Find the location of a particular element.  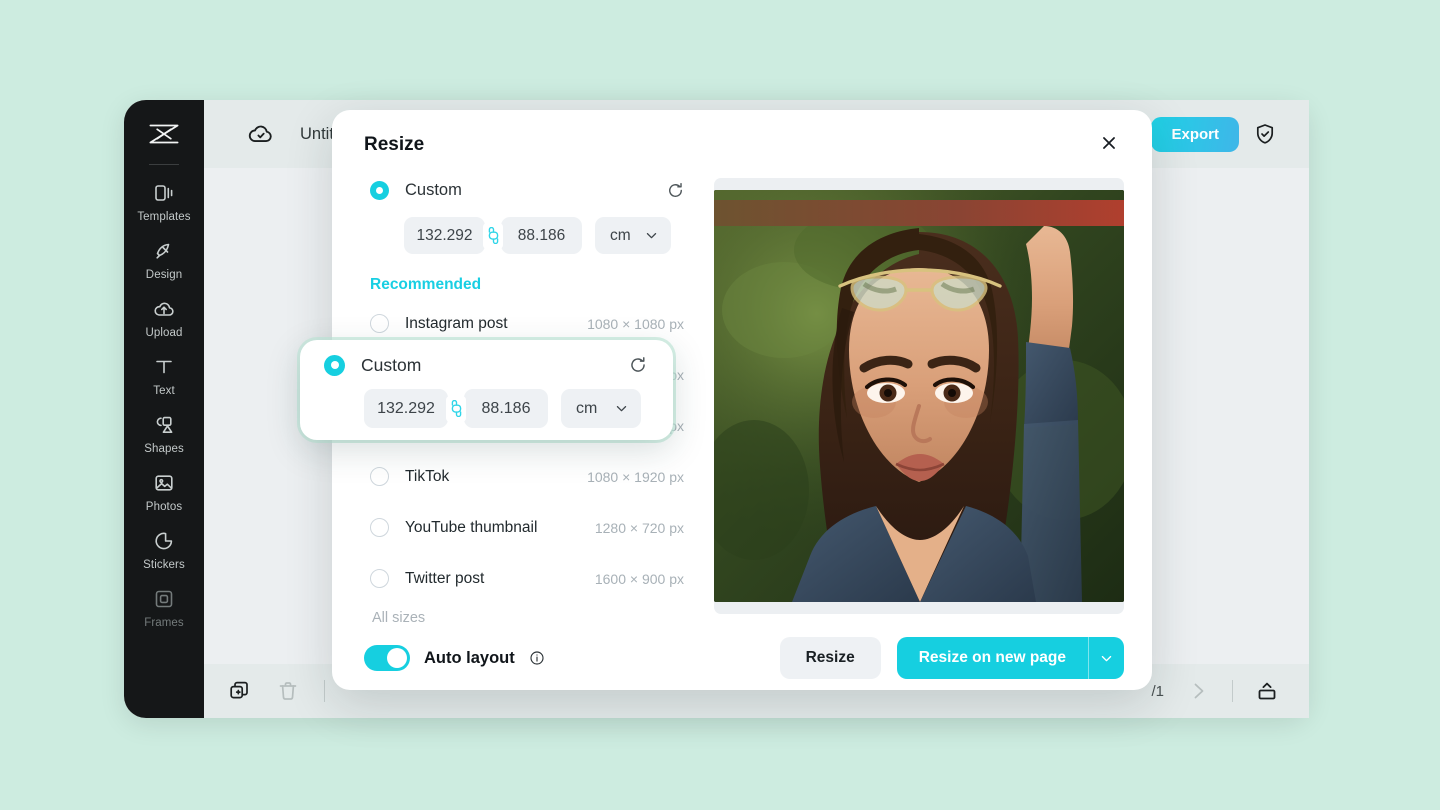

shield-check-icon is located at coordinates (1265, 134).